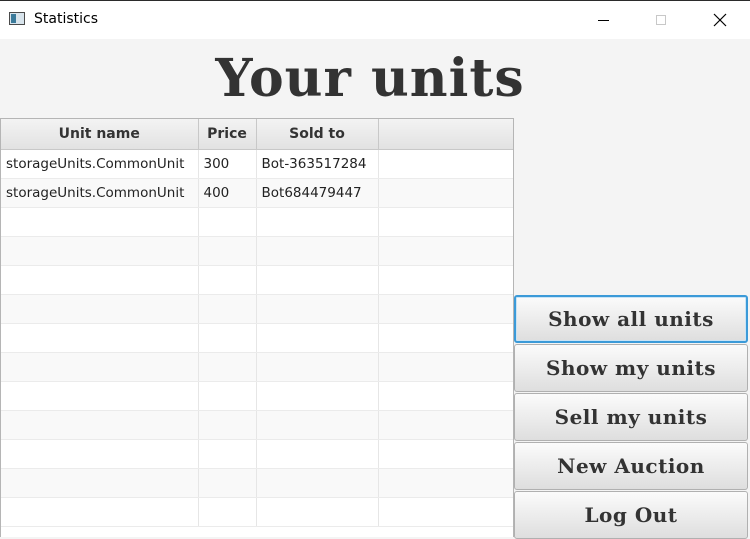  What do you see at coordinates (631, 466) in the screenshot?
I see `new-auction-button: New Auction` at bounding box center [631, 466].